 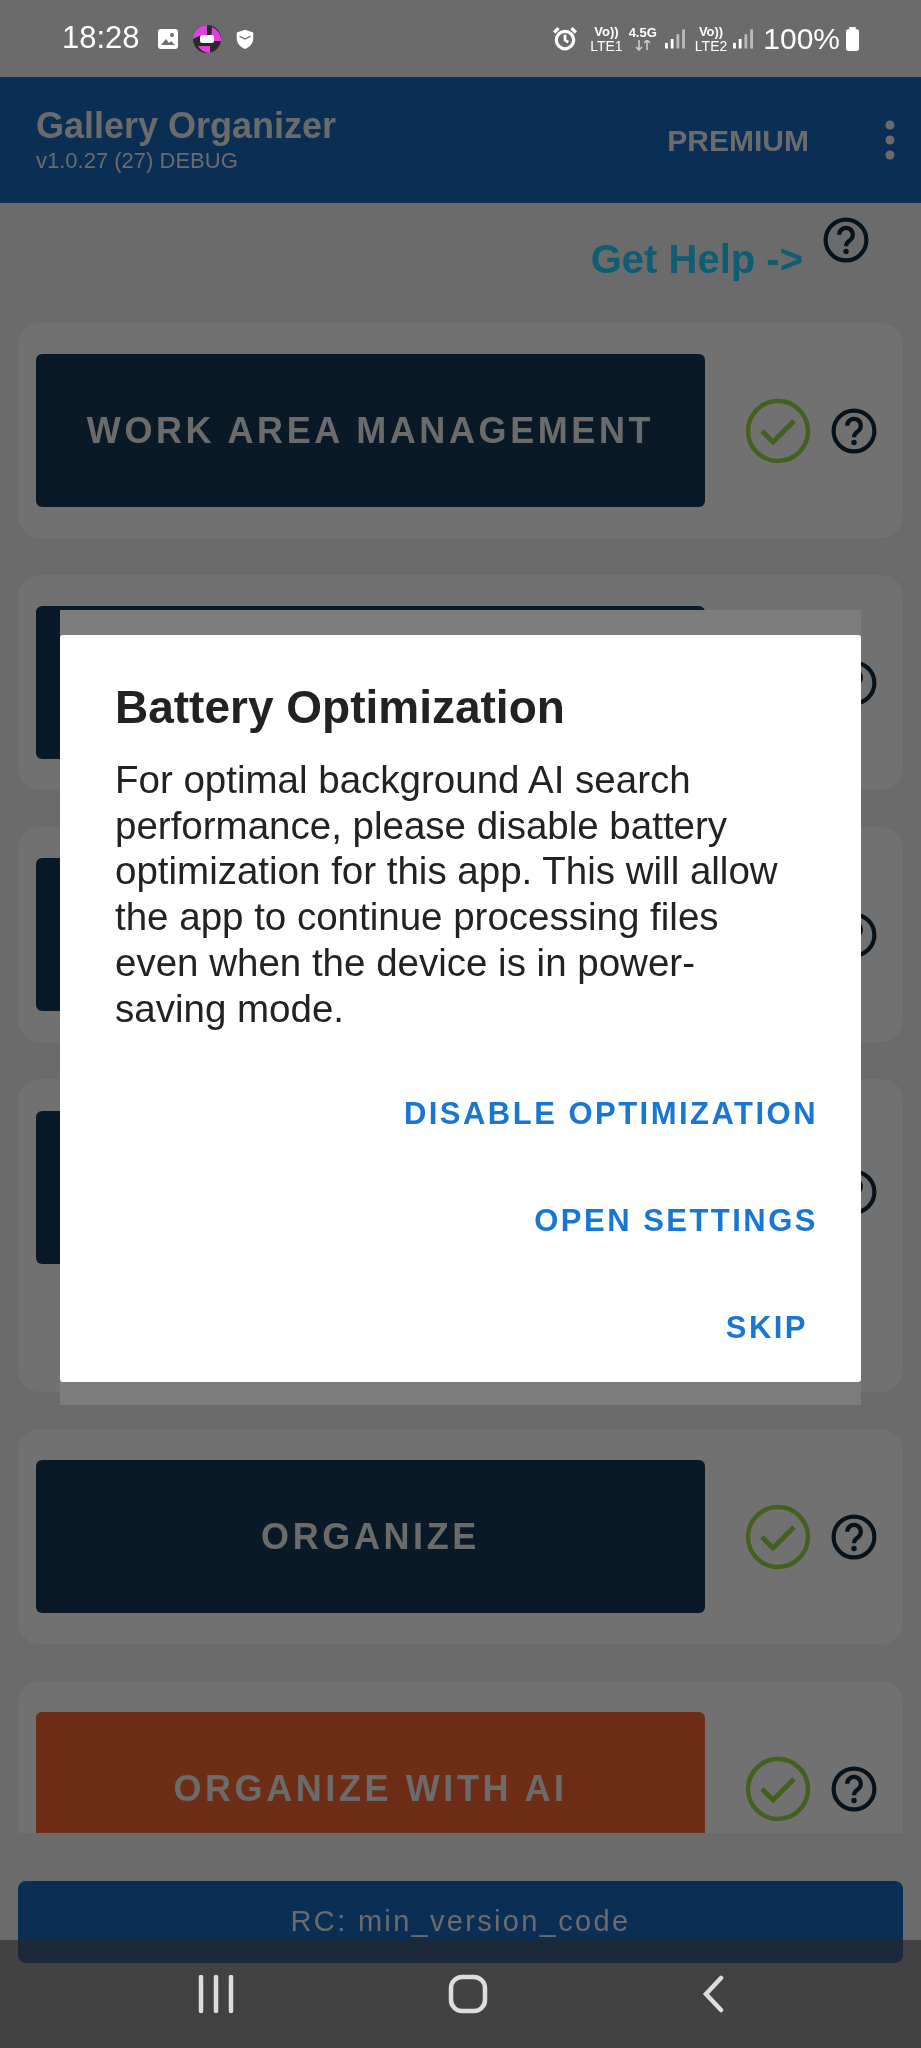 I want to click on dialog-action-button: DISABLE OPTIMIZATION, so click(x=610, y=1115).